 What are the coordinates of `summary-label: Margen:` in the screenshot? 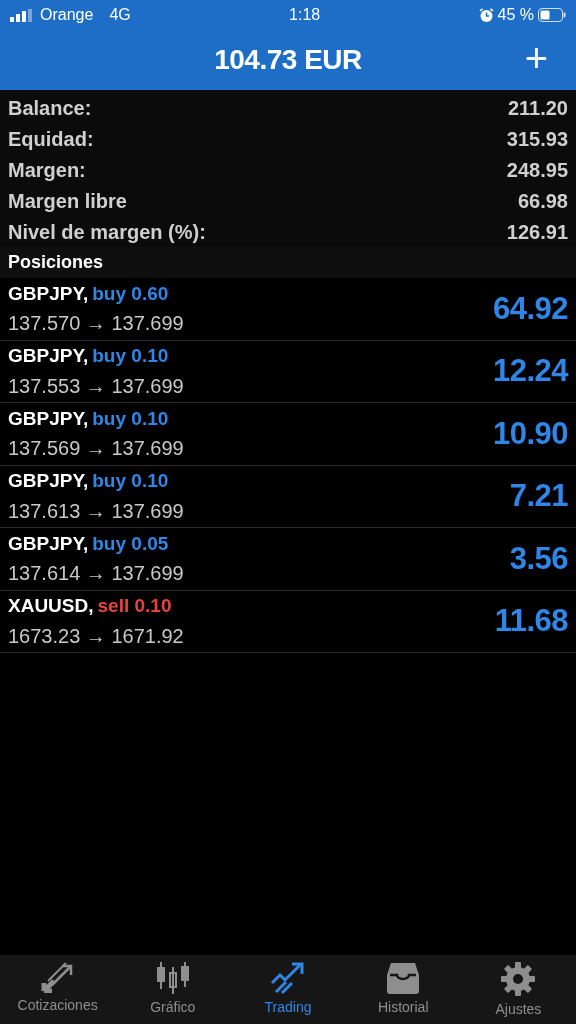 It's located at (47, 170).